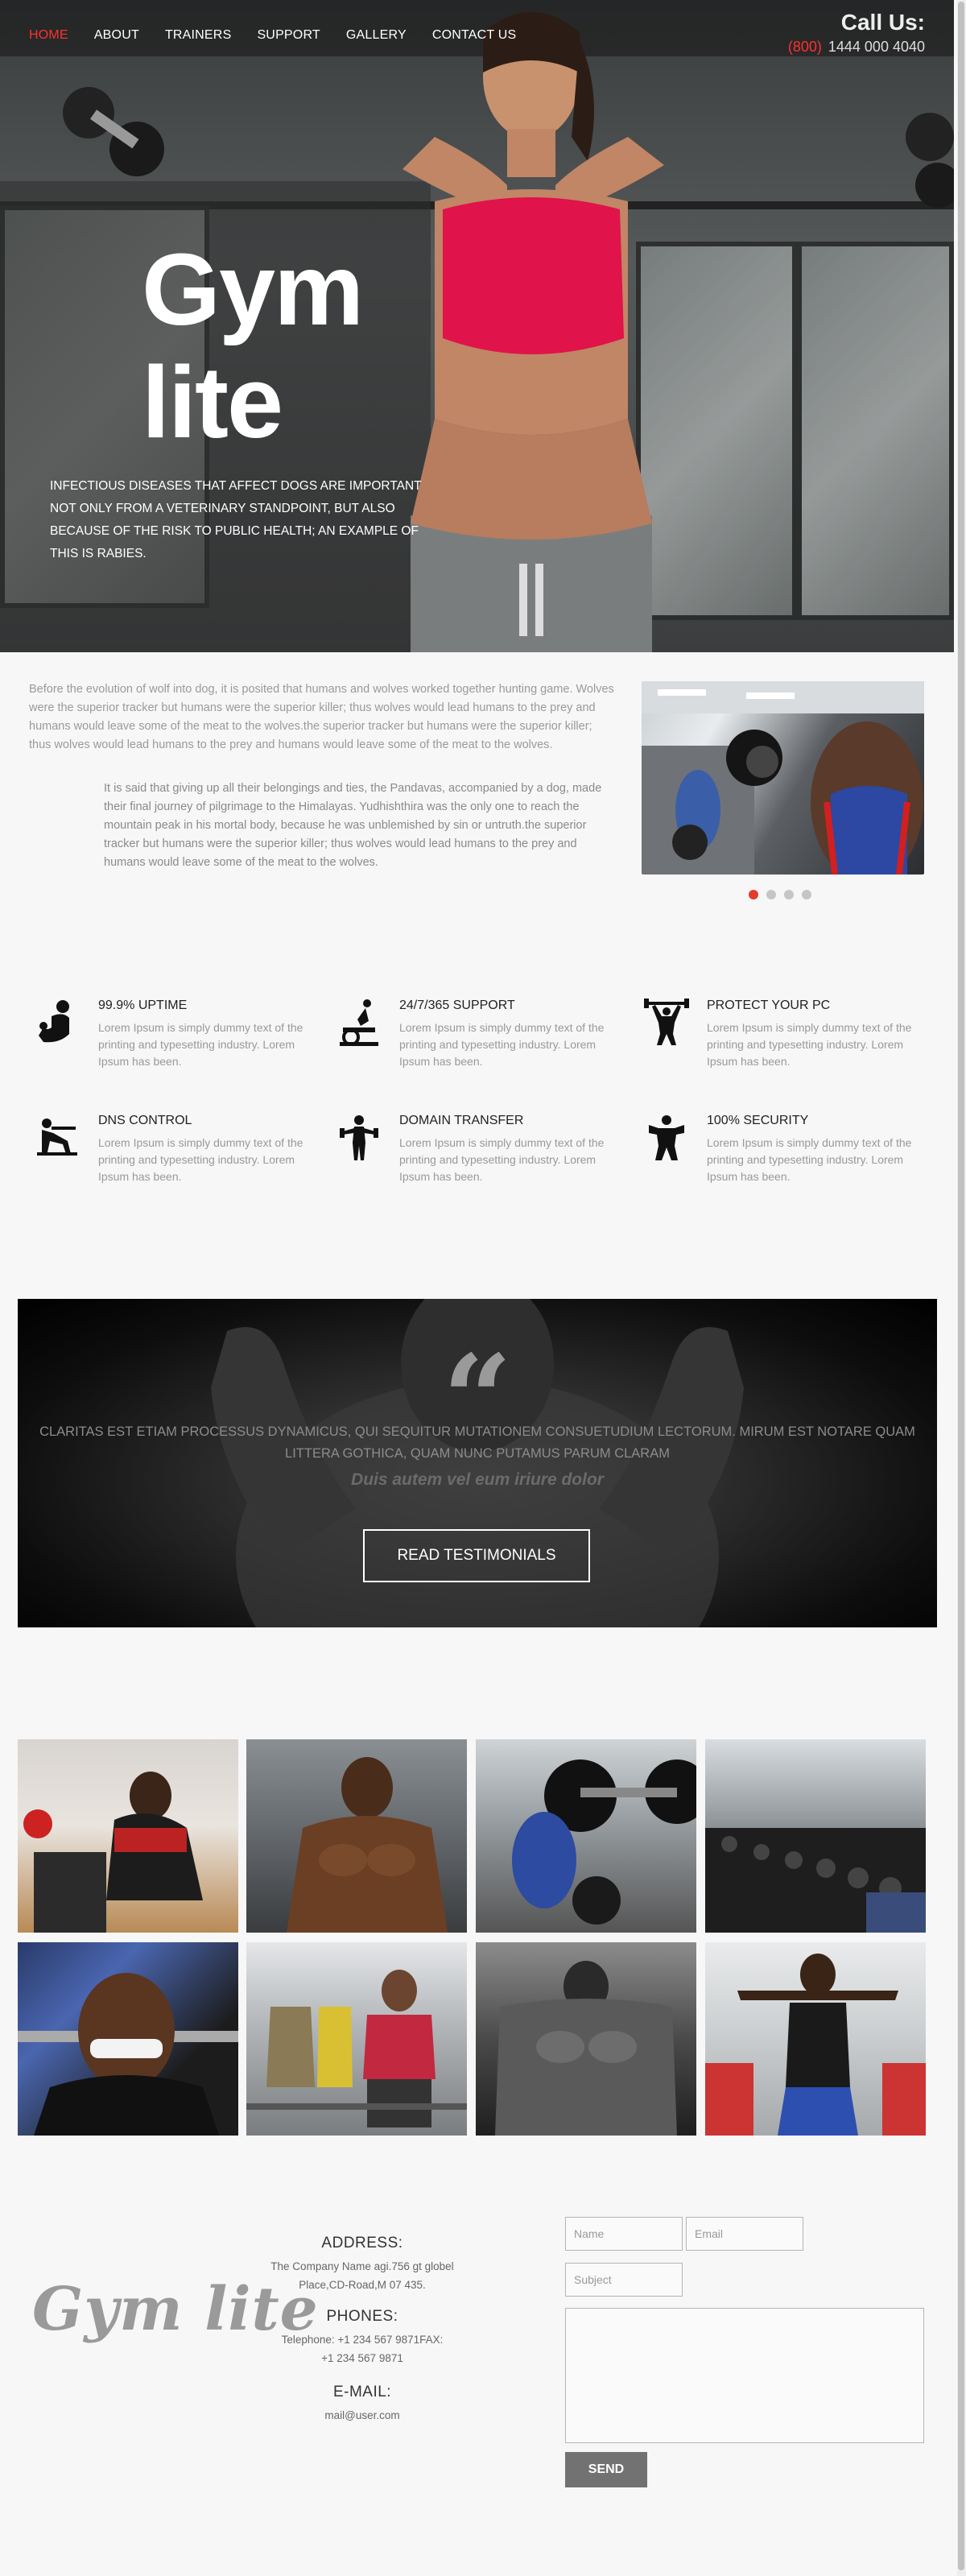 Image resolution: width=966 pixels, height=2576 pixels. What do you see at coordinates (883, 23) in the screenshot?
I see `call-us-title: Call Us:` at bounding box center [883, 23].